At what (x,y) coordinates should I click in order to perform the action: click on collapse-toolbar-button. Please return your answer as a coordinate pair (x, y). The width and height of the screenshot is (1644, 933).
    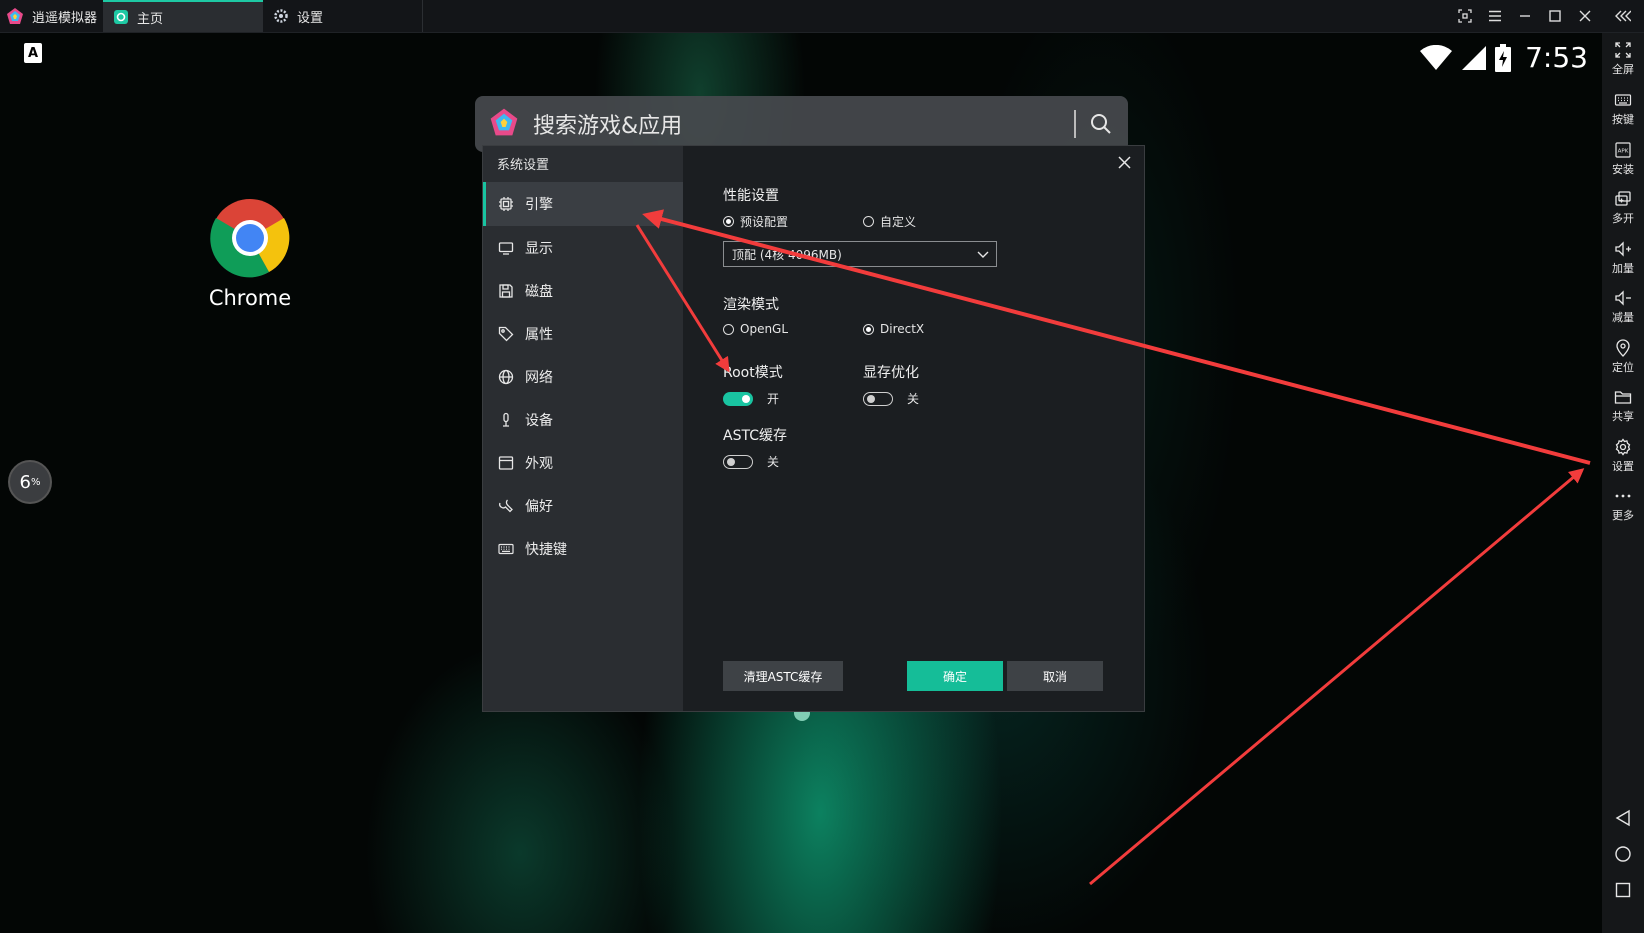
    Looking at the image, I should click on (1623, 16).